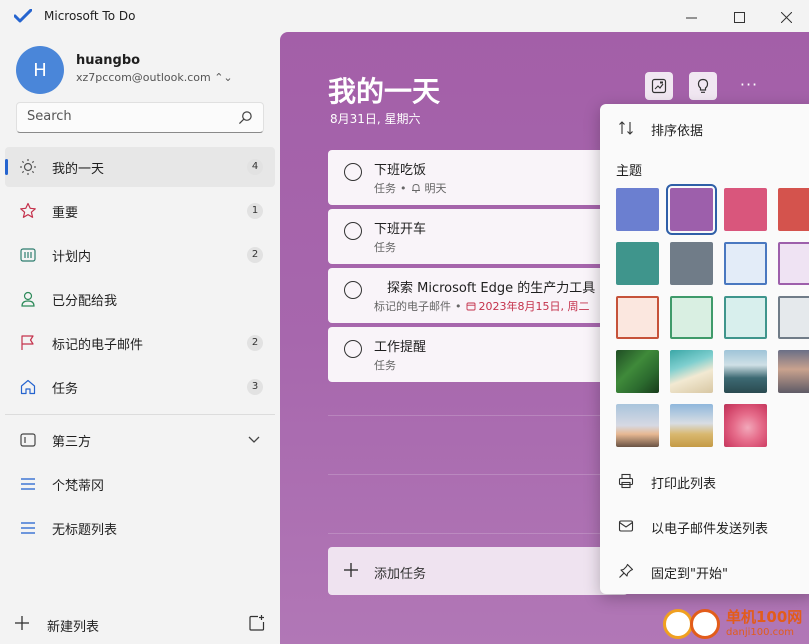  What do you see at coordinates (140, 624) in the screenshot?
I see `new-list-bar: 新建列表` at bounding box center [140, 624].